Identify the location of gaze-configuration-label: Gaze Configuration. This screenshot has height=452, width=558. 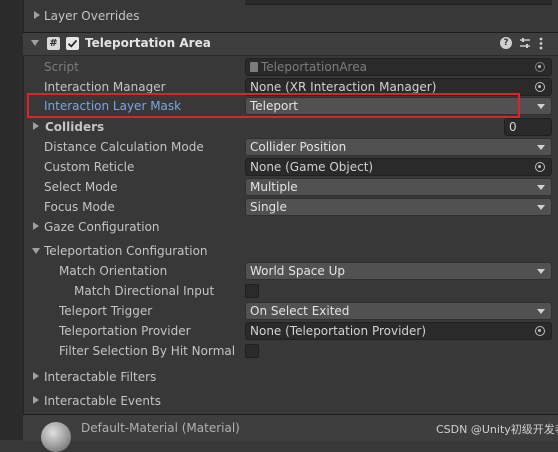
(102, 227).